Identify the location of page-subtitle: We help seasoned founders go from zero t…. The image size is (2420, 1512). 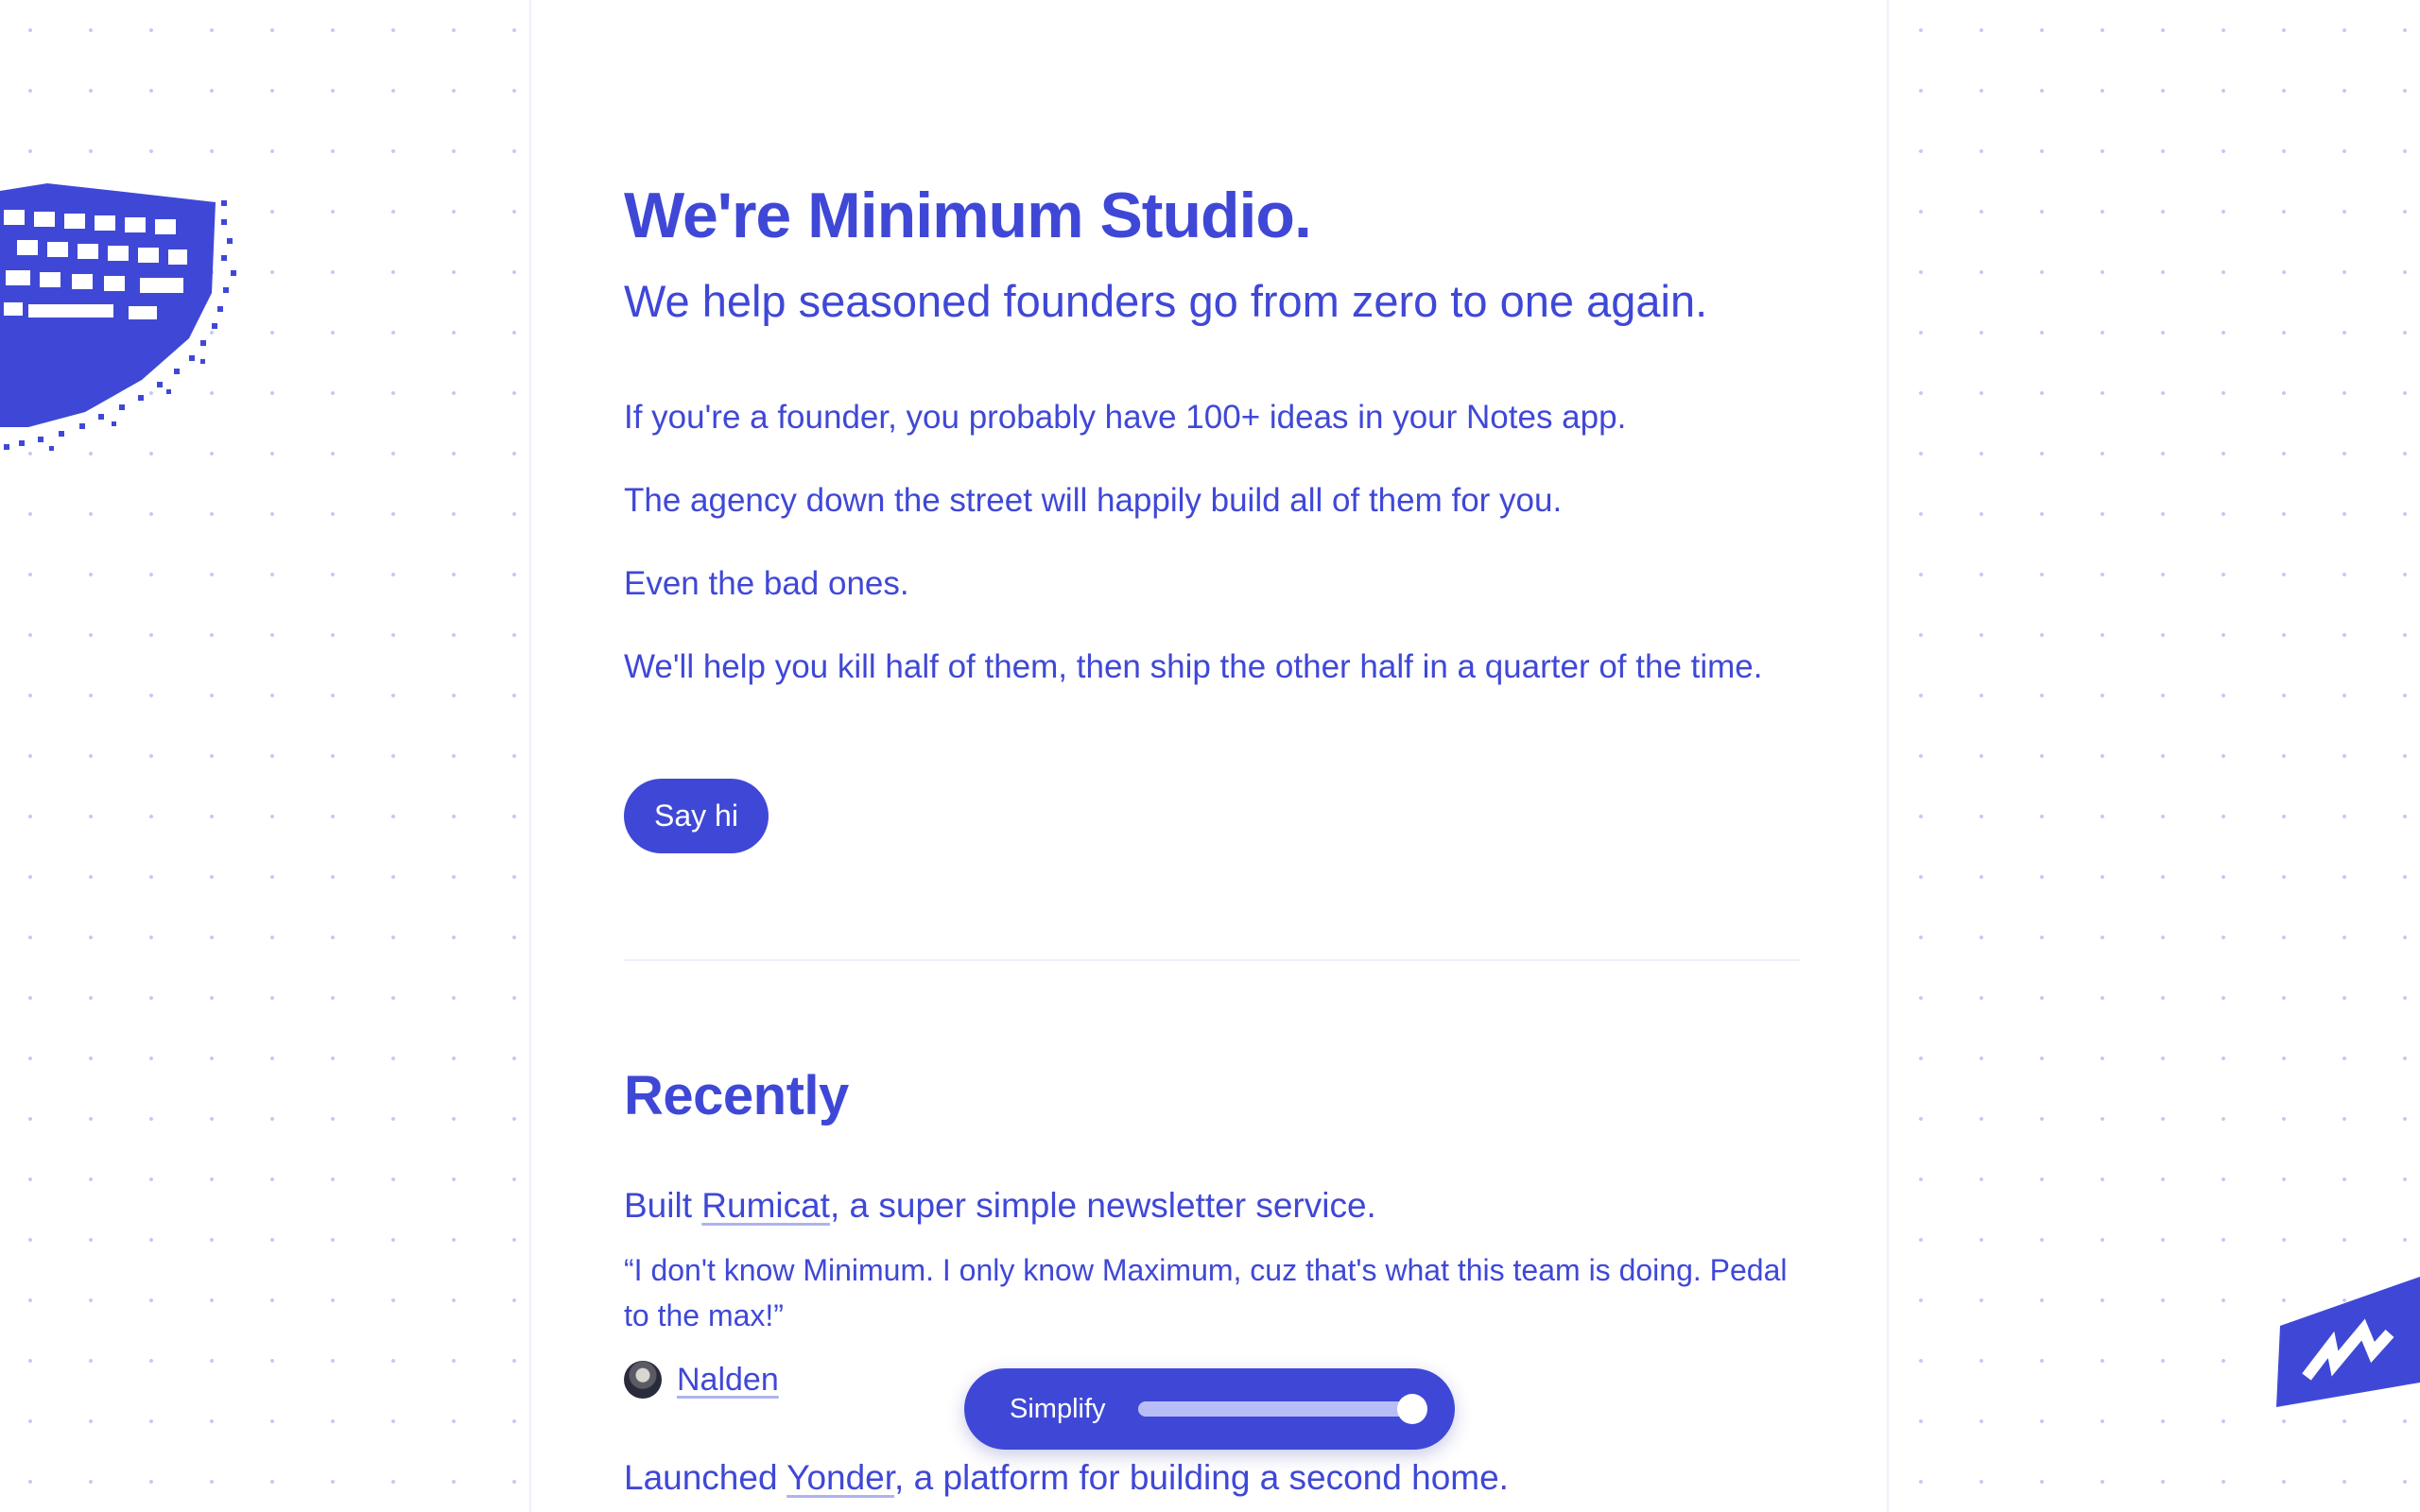
(1166, 301).